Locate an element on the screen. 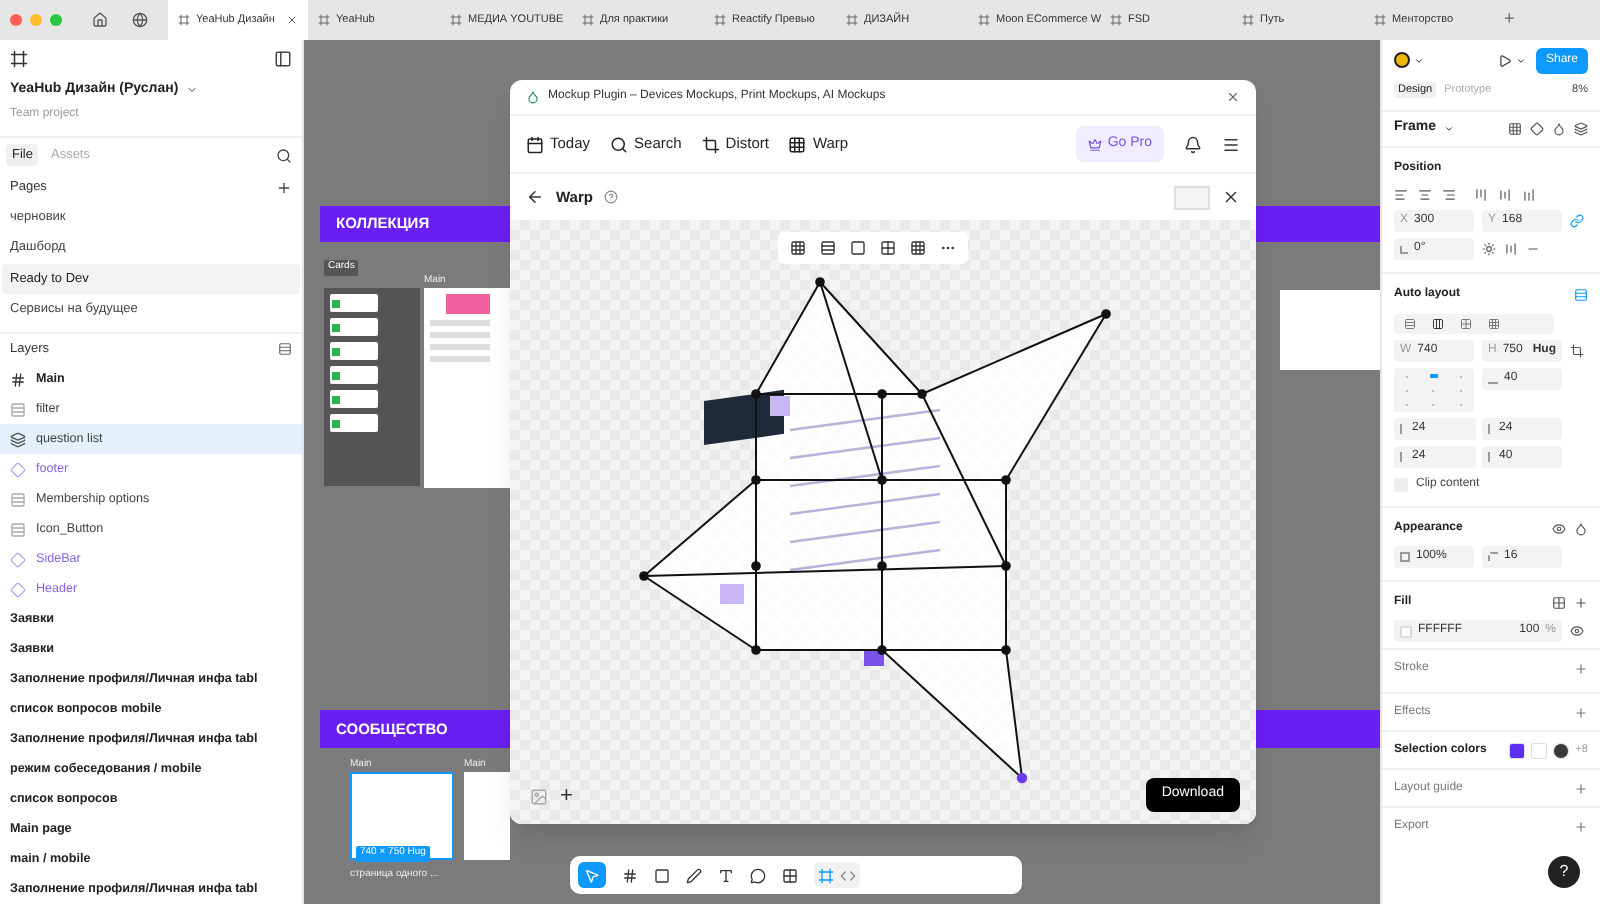  warp-mesh-icon is located at coordinates (798, 248).